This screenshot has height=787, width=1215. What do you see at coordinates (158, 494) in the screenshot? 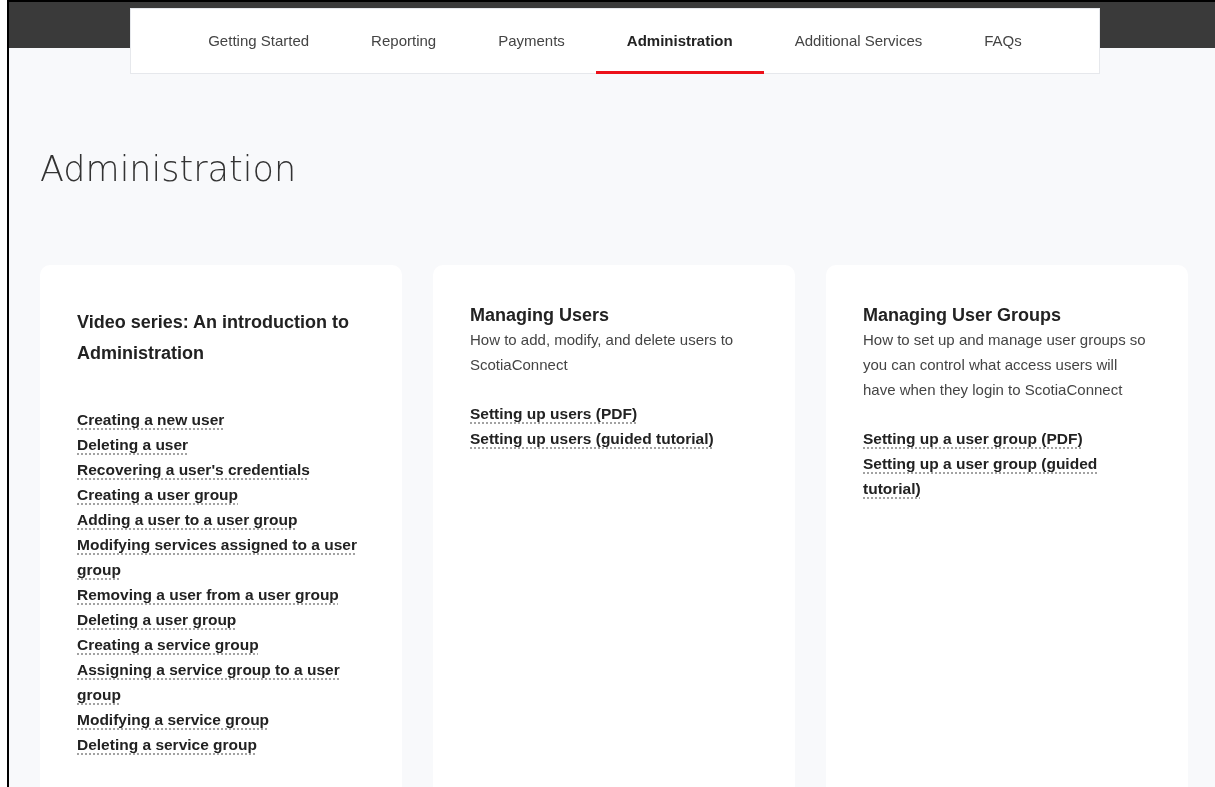
I see `help-link: Creating a user group` at bounding box center [158, 494].